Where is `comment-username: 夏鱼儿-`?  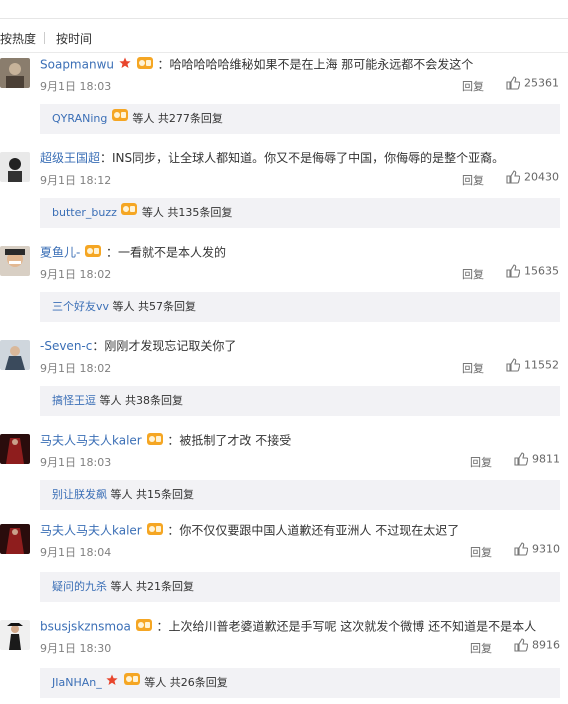
comment-username: 夏鱼儿- is located at coordinates (60, 253).